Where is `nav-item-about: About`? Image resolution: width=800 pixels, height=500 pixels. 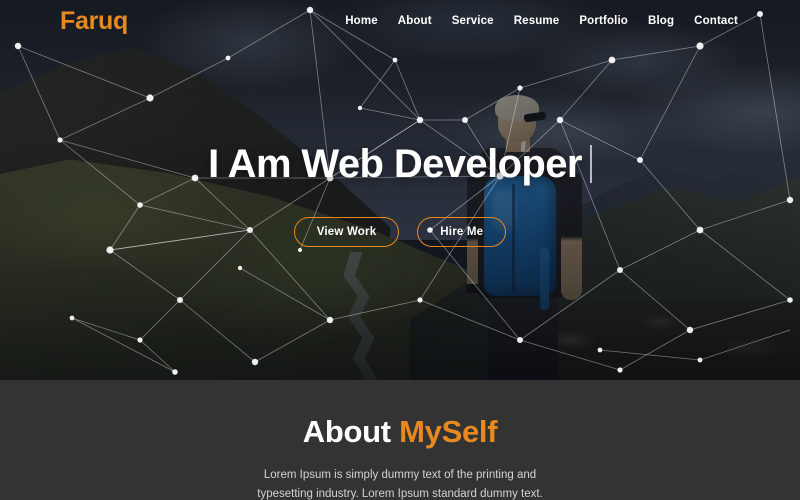 nav-item-about: About is located at coordinates (415, 21).